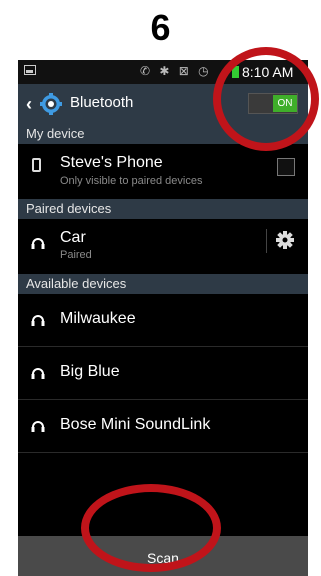  Describe the element at coordinates (160, 27) in the screenshot. I see `step-number: 6` at that location.